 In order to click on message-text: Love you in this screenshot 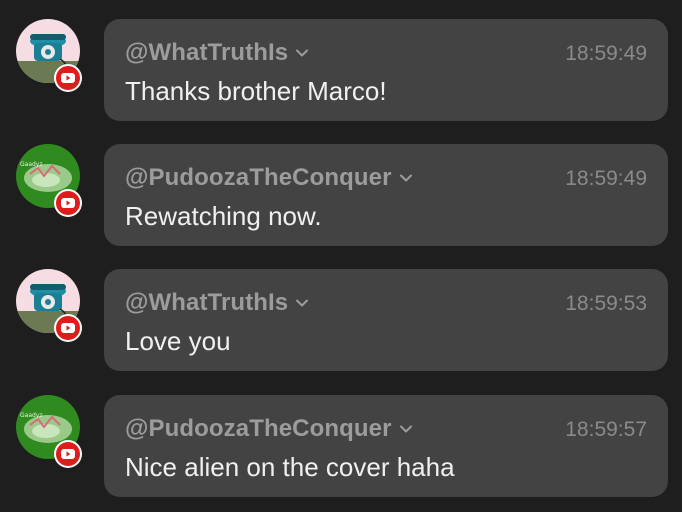, I will do `click(178, 341)`.